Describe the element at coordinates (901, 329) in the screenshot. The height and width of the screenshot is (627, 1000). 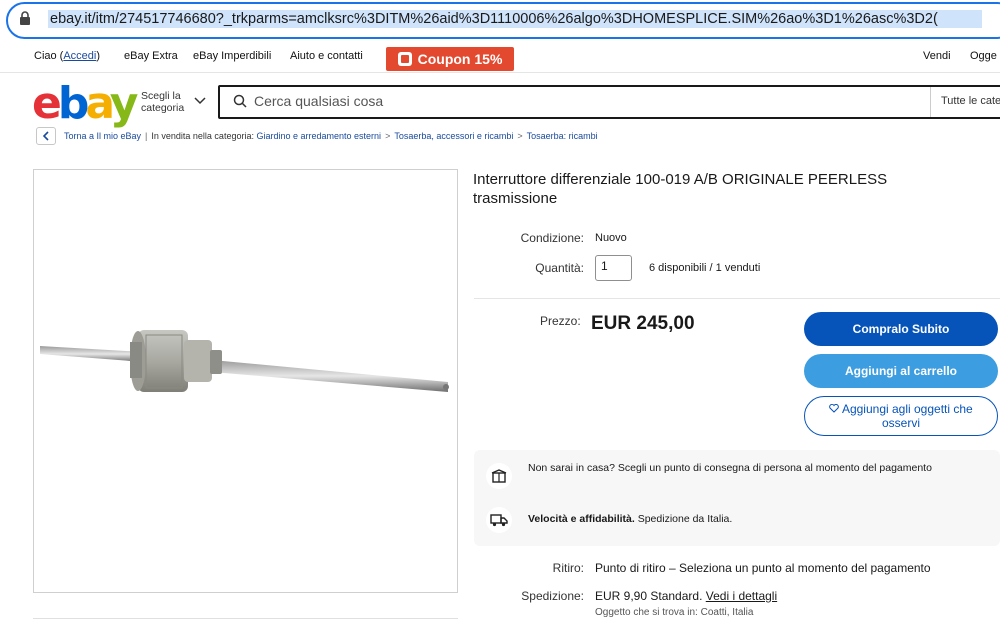
I see `buy-now-button: Compralo Subito` at that location.